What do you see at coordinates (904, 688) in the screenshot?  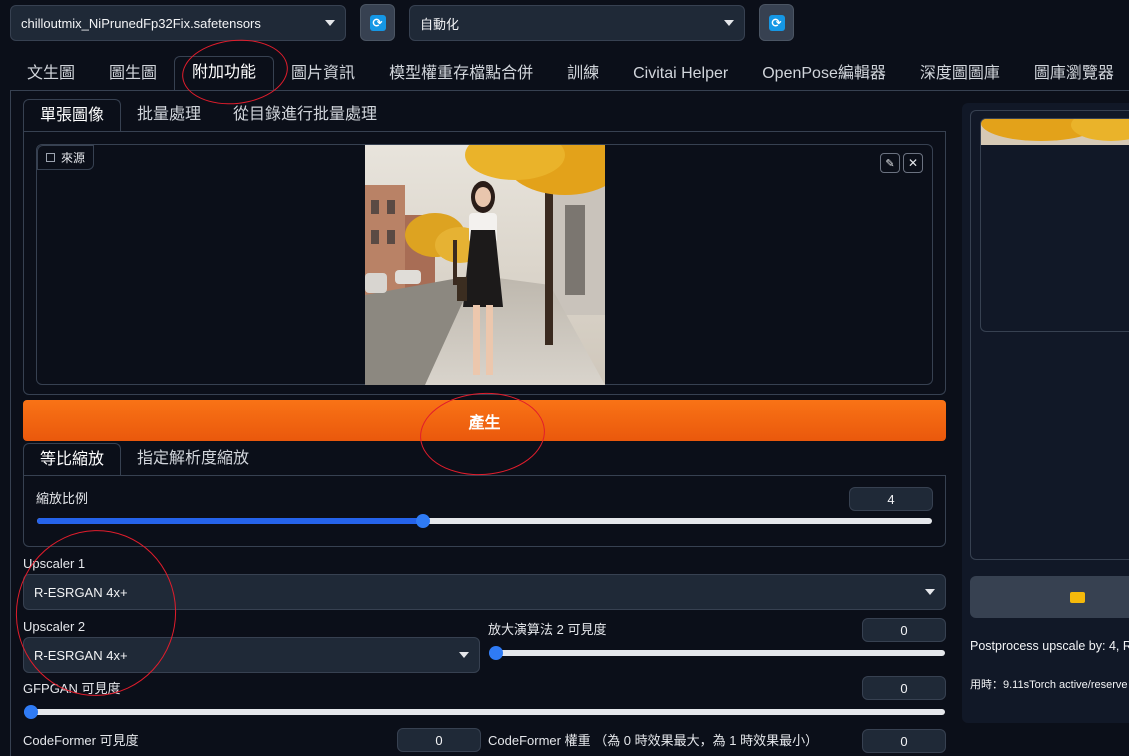 I see `gfpgan-input: 0` at bounding box center [904, 688].